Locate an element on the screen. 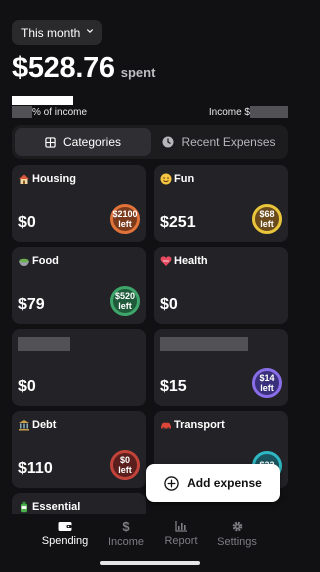 This screenshot has height=572, width=320. dollar-icon: $ is located at coordinates (126, 526).